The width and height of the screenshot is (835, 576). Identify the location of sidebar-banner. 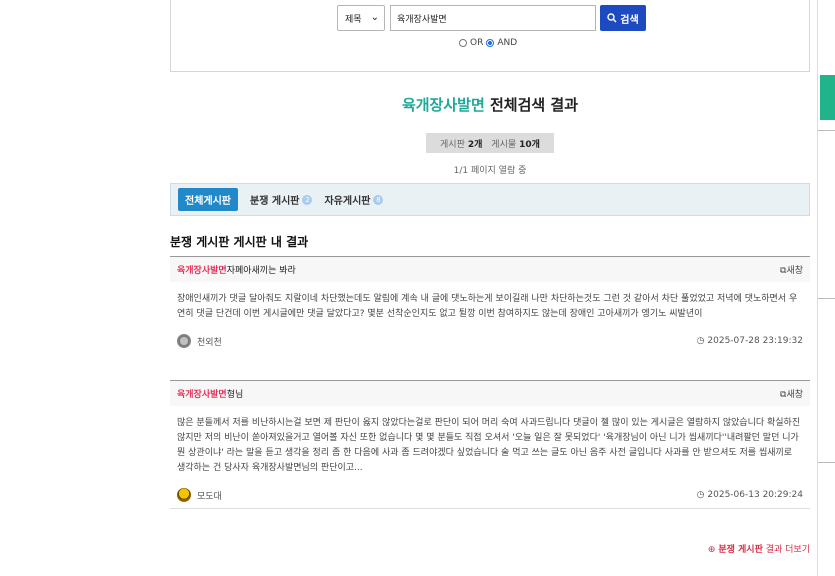
(827, 97).